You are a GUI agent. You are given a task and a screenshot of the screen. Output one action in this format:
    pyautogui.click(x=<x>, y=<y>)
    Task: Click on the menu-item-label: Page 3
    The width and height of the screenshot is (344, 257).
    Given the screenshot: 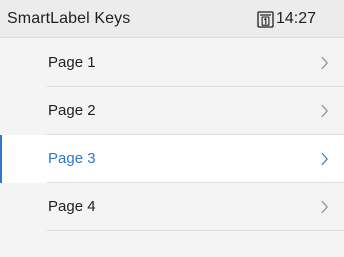 What is the action you would take?
    pyautogui.click(x=72, y=158)
    